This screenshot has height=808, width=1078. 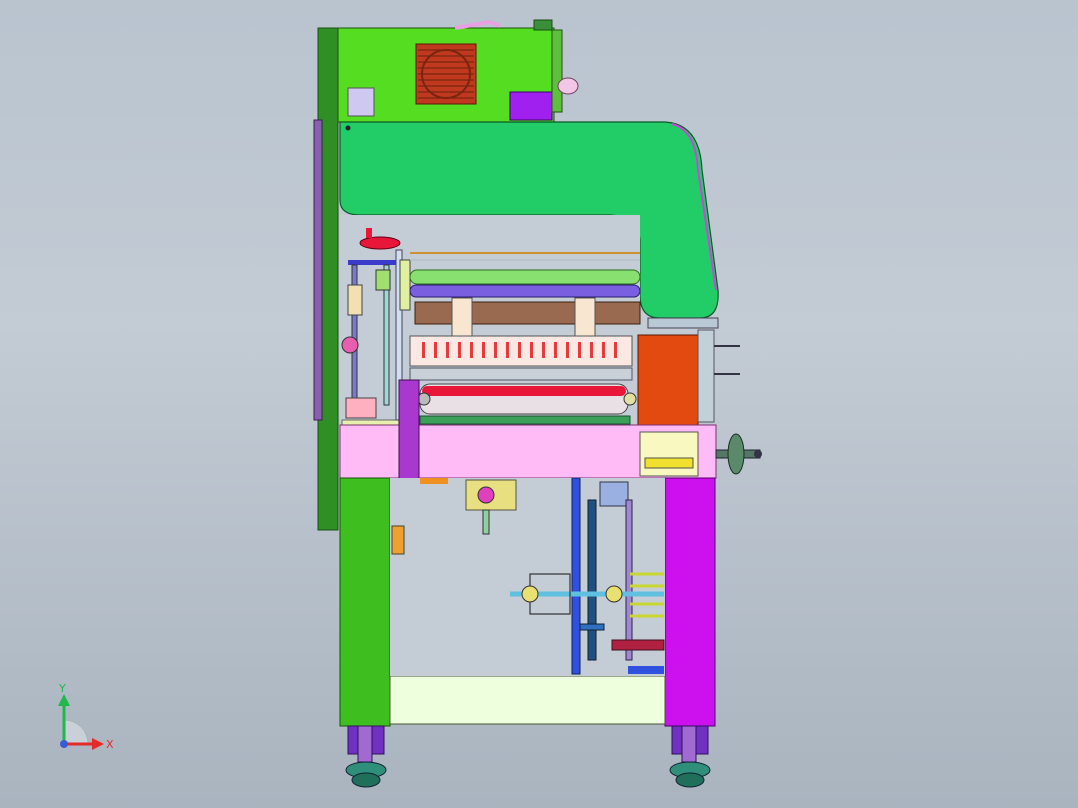 I want to click on purple-panel, so click(x=531, y=106).